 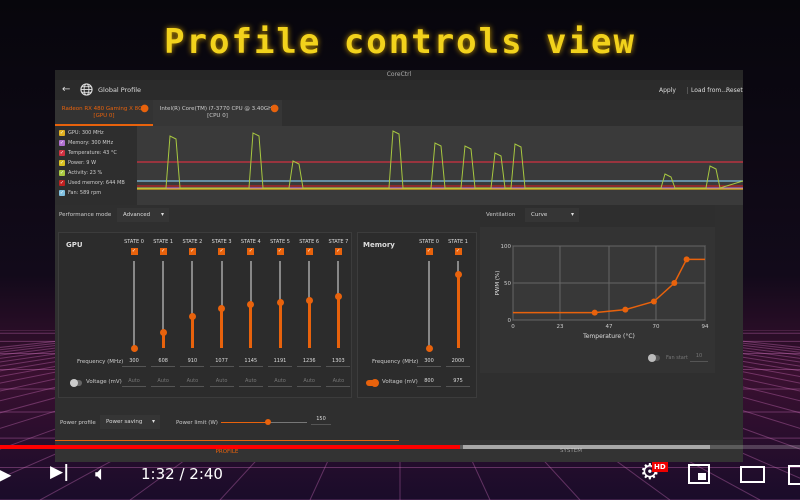 I want to click on tab-system: SYSTEM, so click(x=571, y=451).